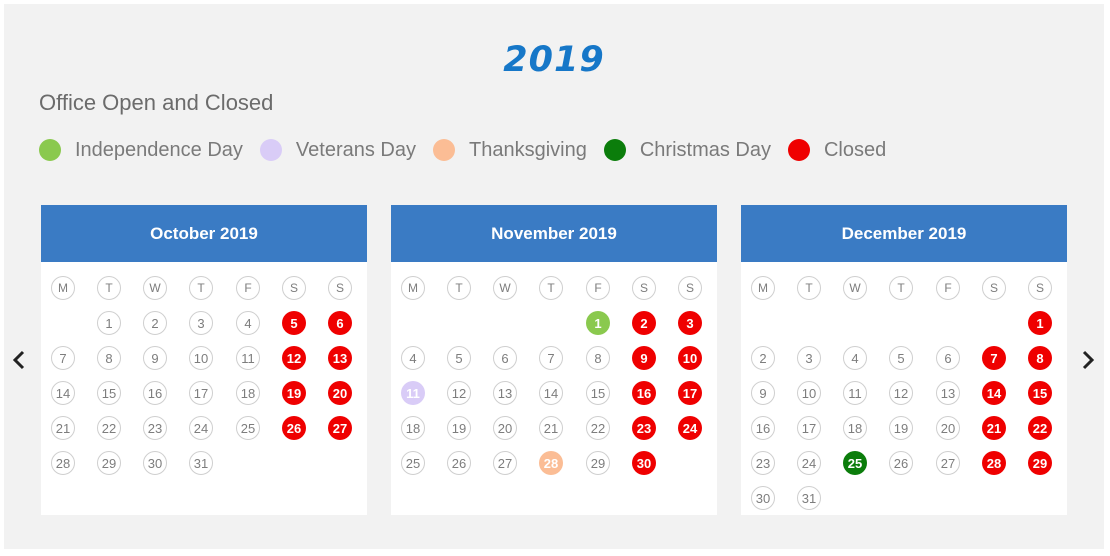 This screenshot has height=556, width=1110. I want to click on weekday-label: T, so click(551, 288).